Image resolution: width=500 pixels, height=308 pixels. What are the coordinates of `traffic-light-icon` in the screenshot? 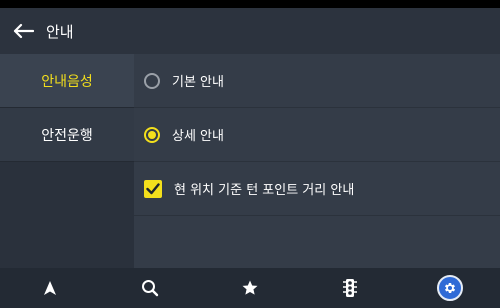 It's located at (350, 288).